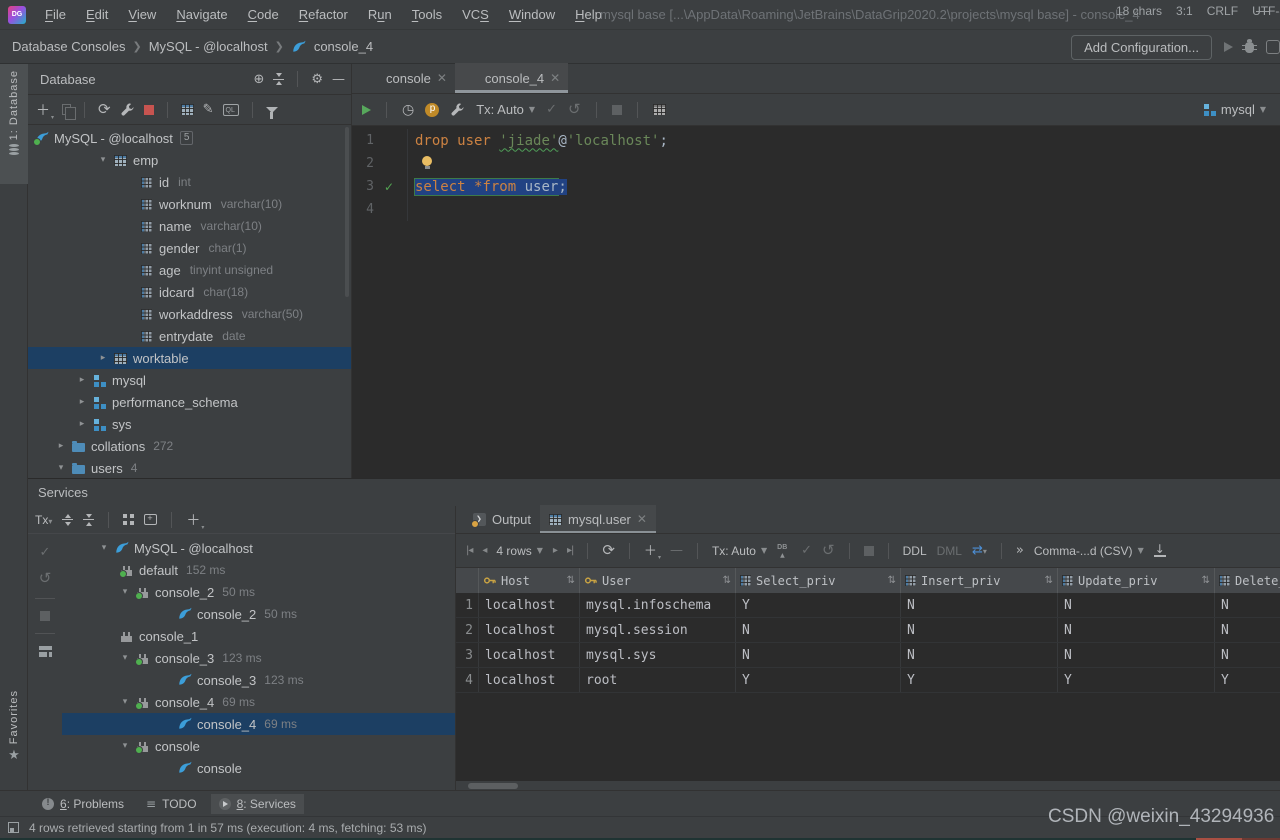 The height and width of the screenshot is (840, 1280). I want to click on menu-item-navigate: Navigate, so click(201, 14).